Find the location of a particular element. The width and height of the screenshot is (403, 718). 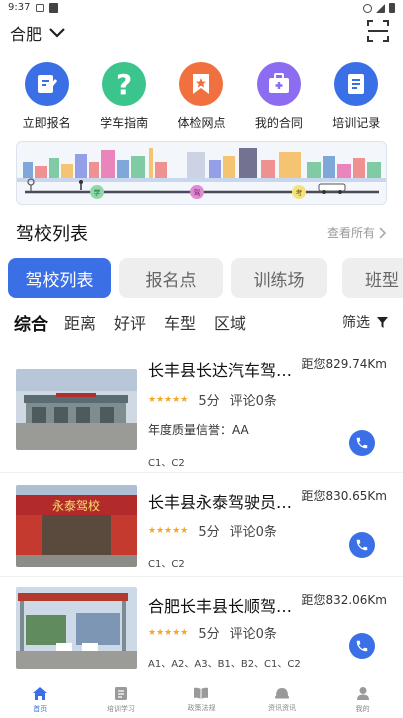

chevron-right-icon is located at coordinates (383, 232).